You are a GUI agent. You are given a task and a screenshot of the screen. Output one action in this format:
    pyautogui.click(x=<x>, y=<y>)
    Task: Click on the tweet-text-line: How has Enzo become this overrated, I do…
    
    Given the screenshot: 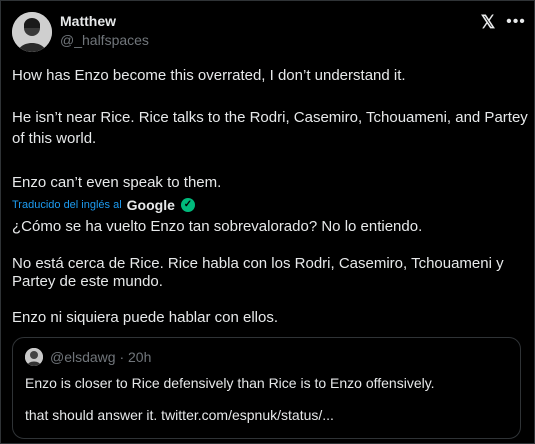 What is the action you would take?
    pyautogui.click(x=209, y=75)
    